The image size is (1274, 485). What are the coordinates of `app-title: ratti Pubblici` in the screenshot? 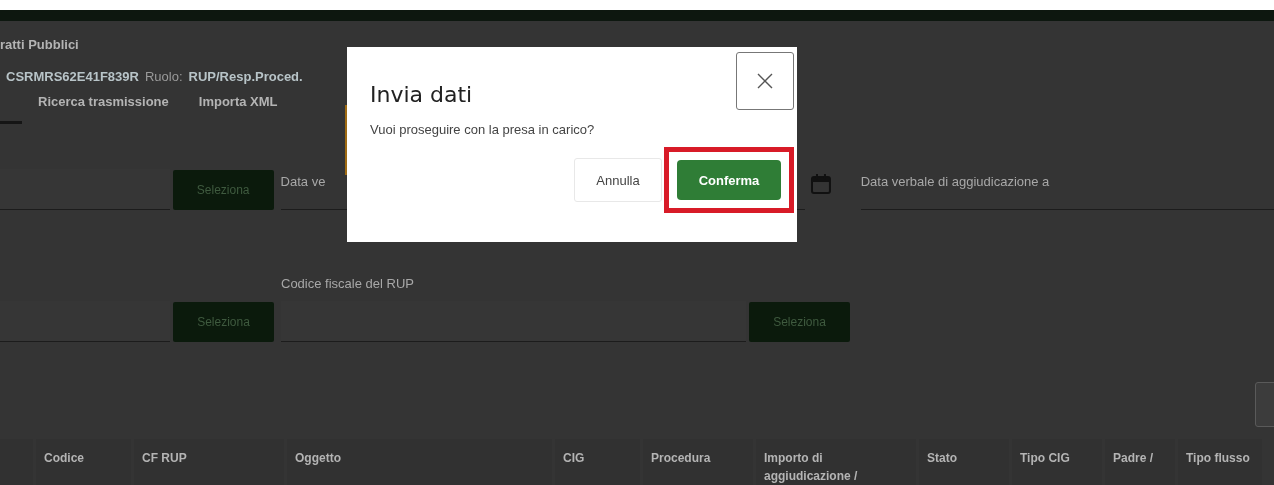 It's located at (40, 45).